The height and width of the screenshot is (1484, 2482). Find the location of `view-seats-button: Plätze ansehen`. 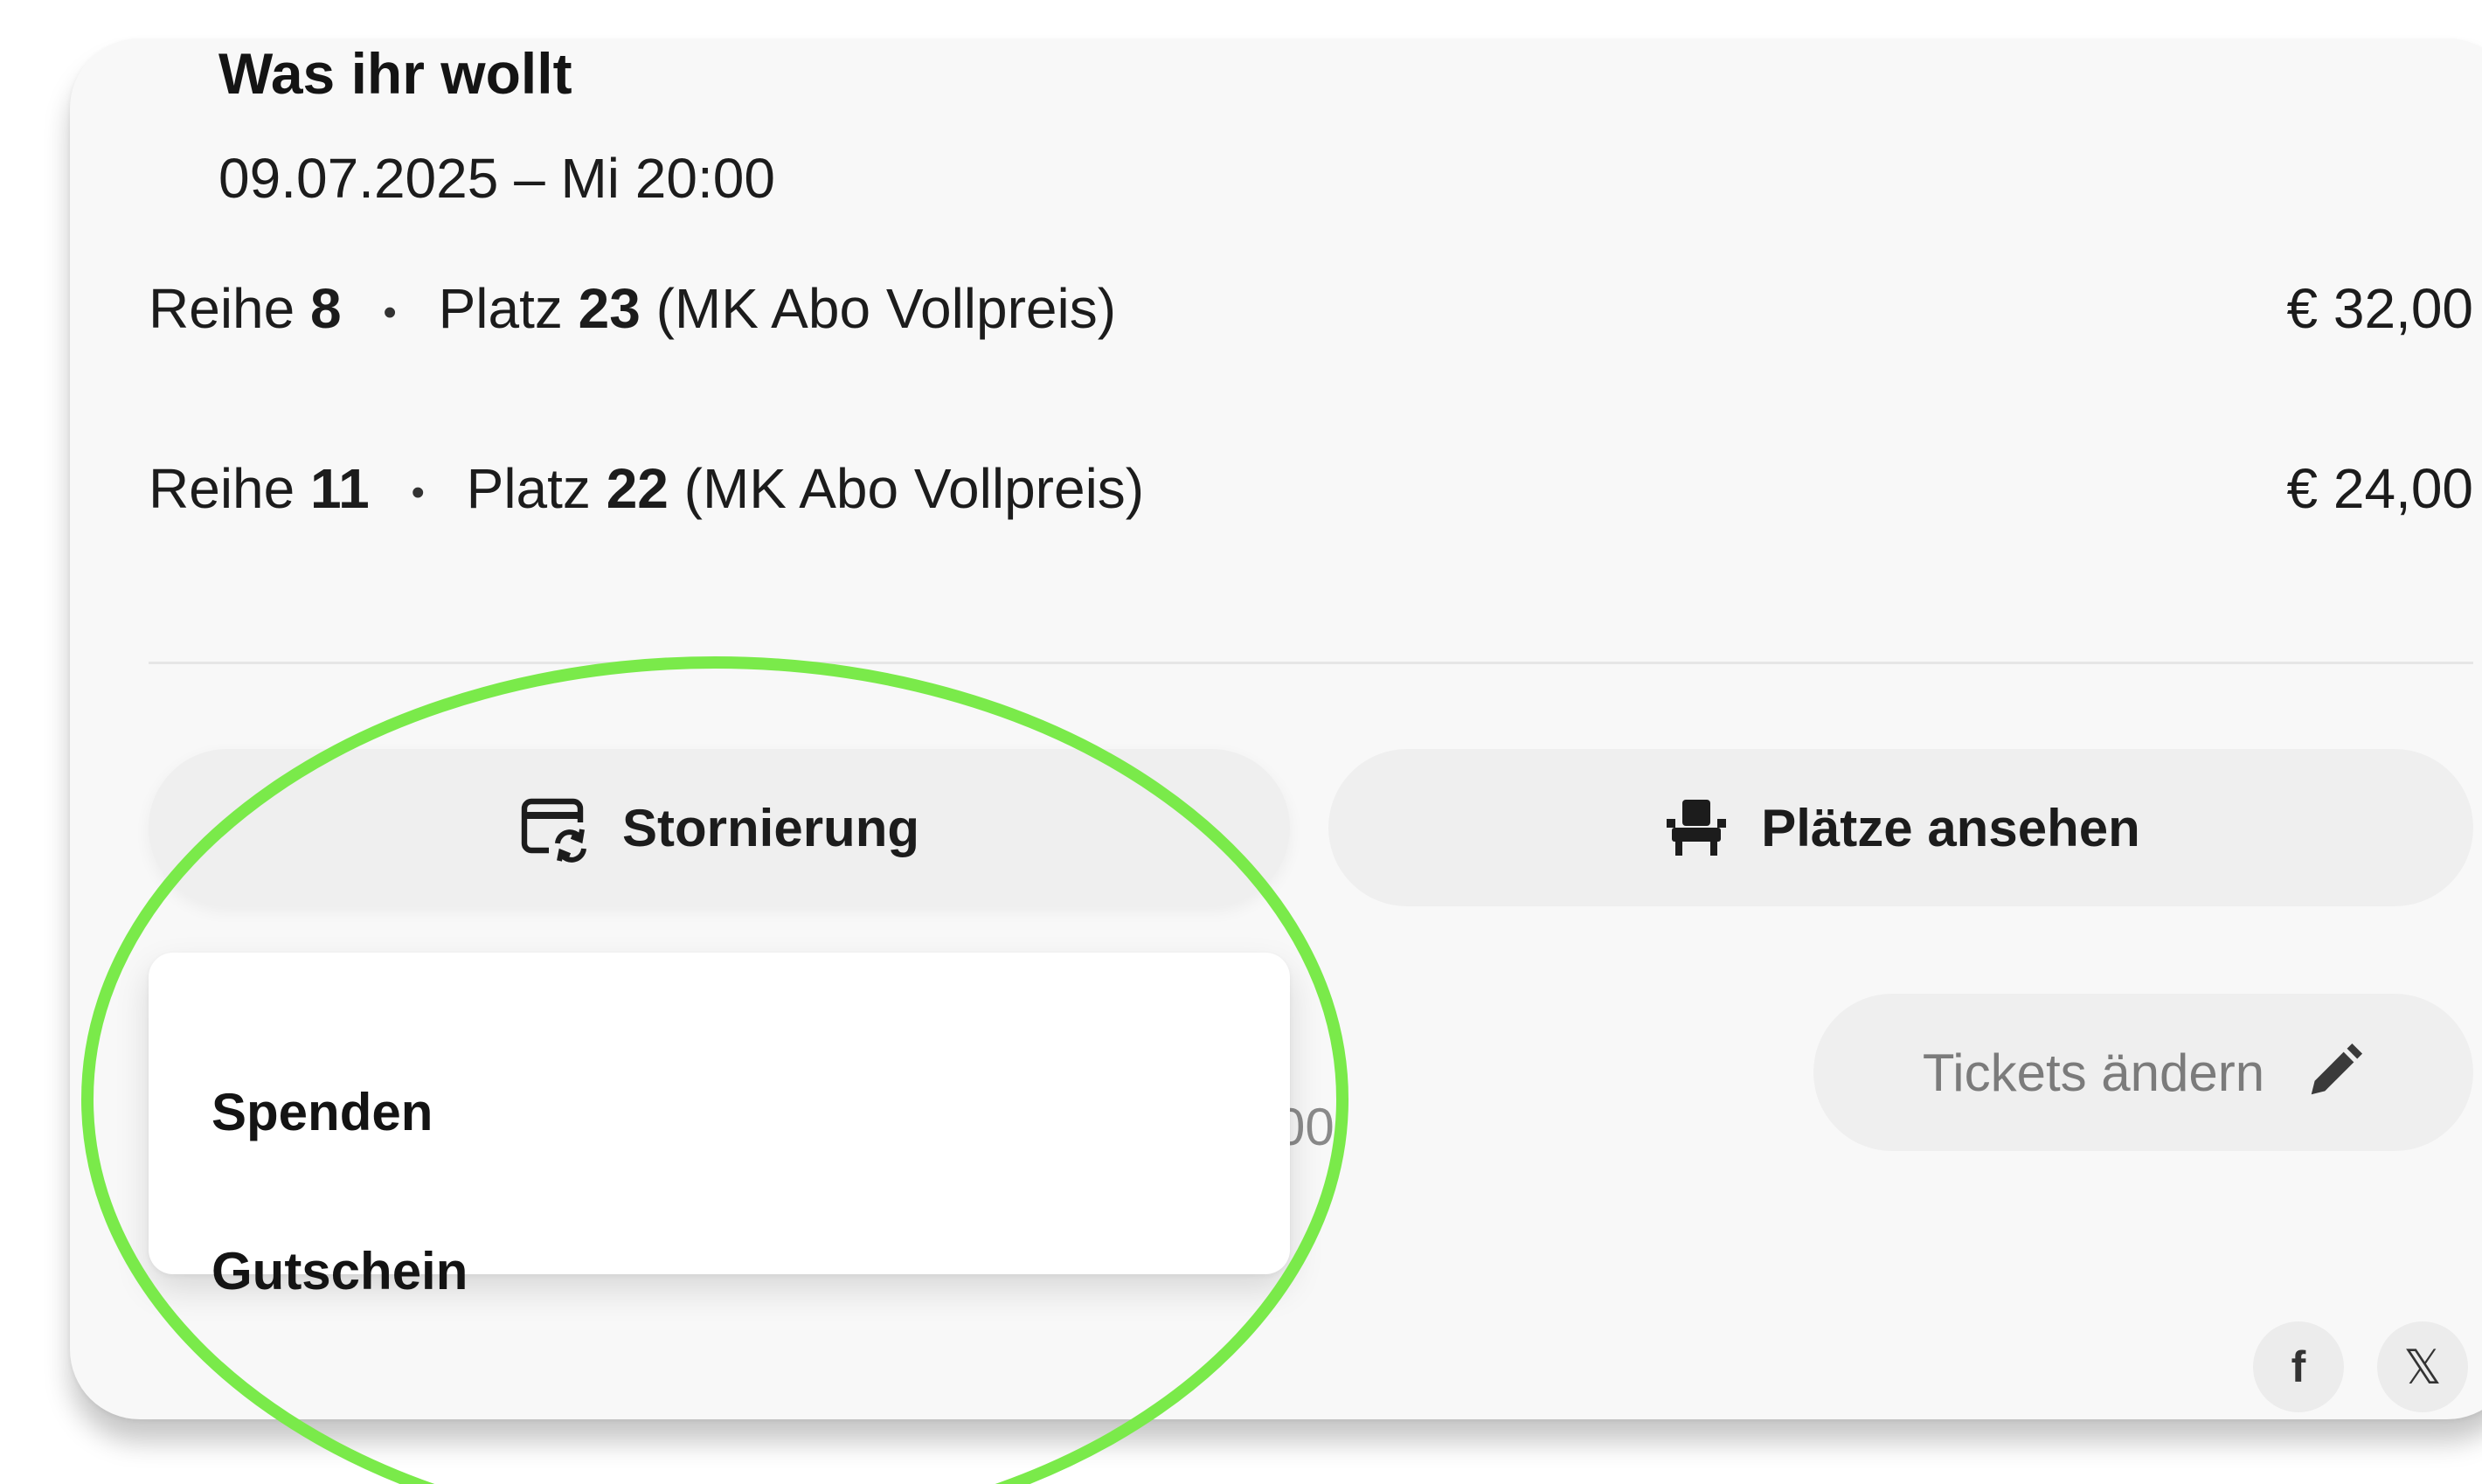

view-seats-button: Plätze ansehen is located at coordinates (1900, 827).